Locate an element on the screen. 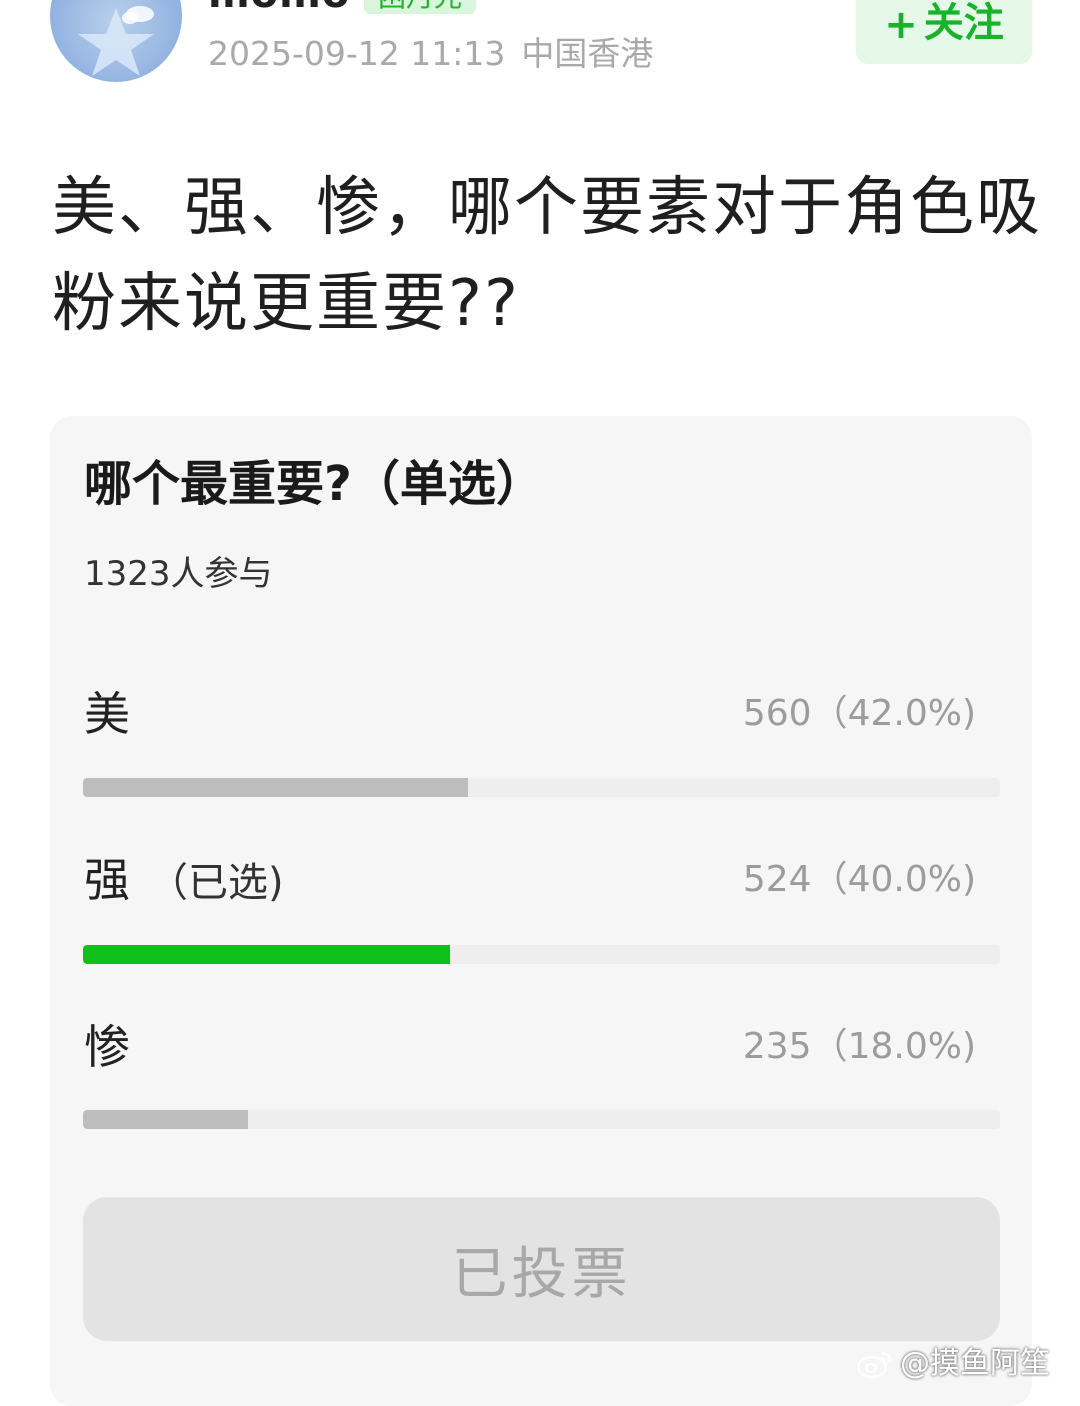  poll-option-label: 美 is located at coordinates (116, 715).